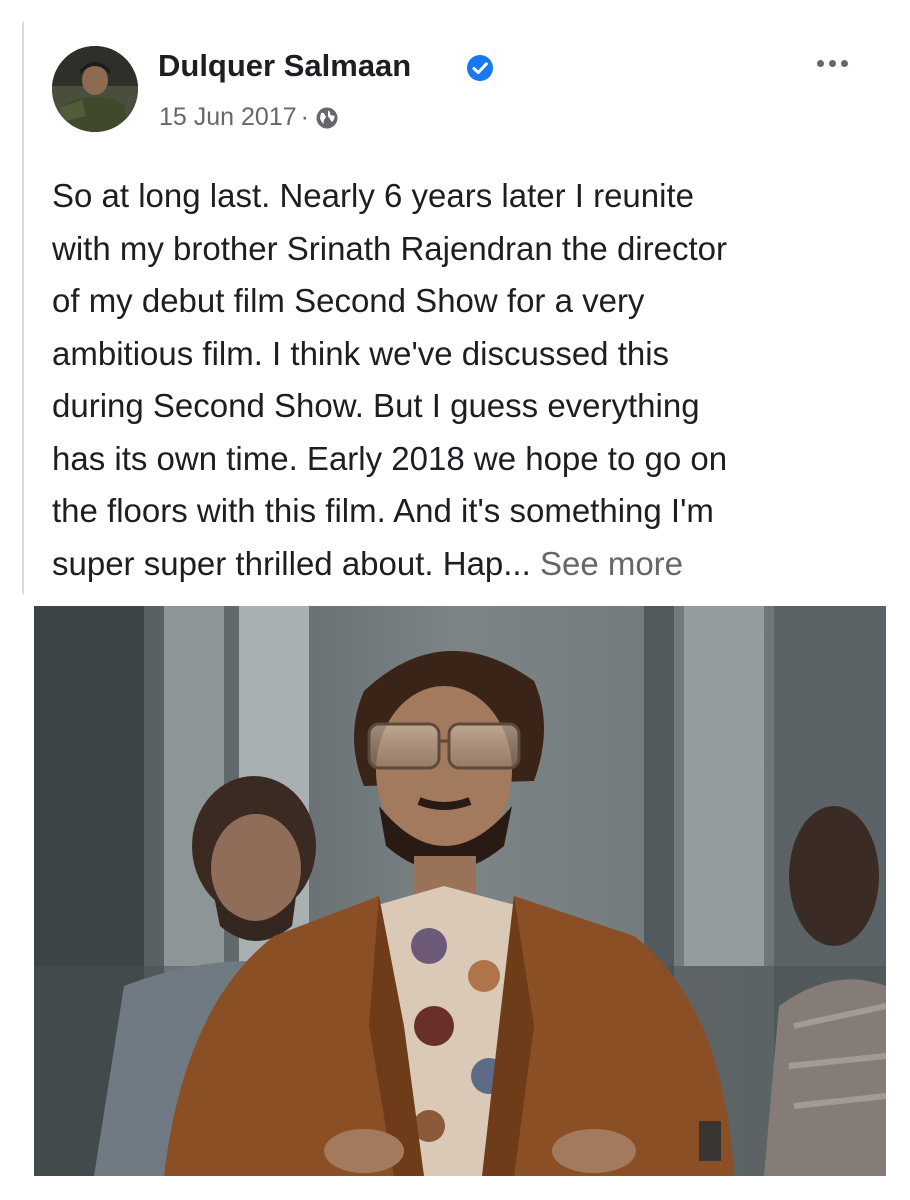  I want to click on globe-icon, so click(327, 118).